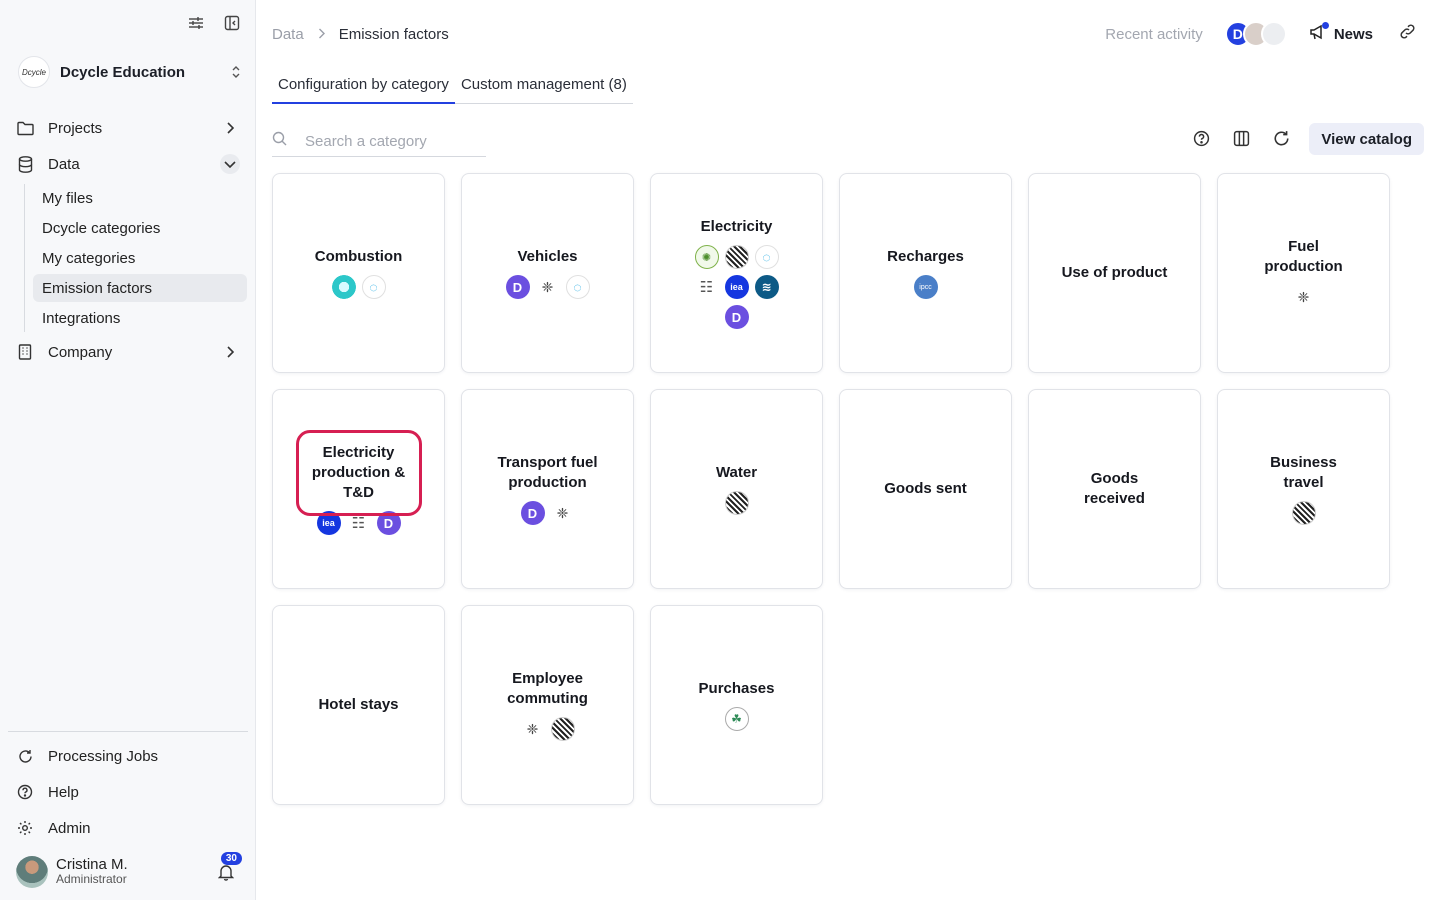  I want to click on category-card: Electricity ✺ ◌ ☷ iea ≋ D, so click(736, 273).